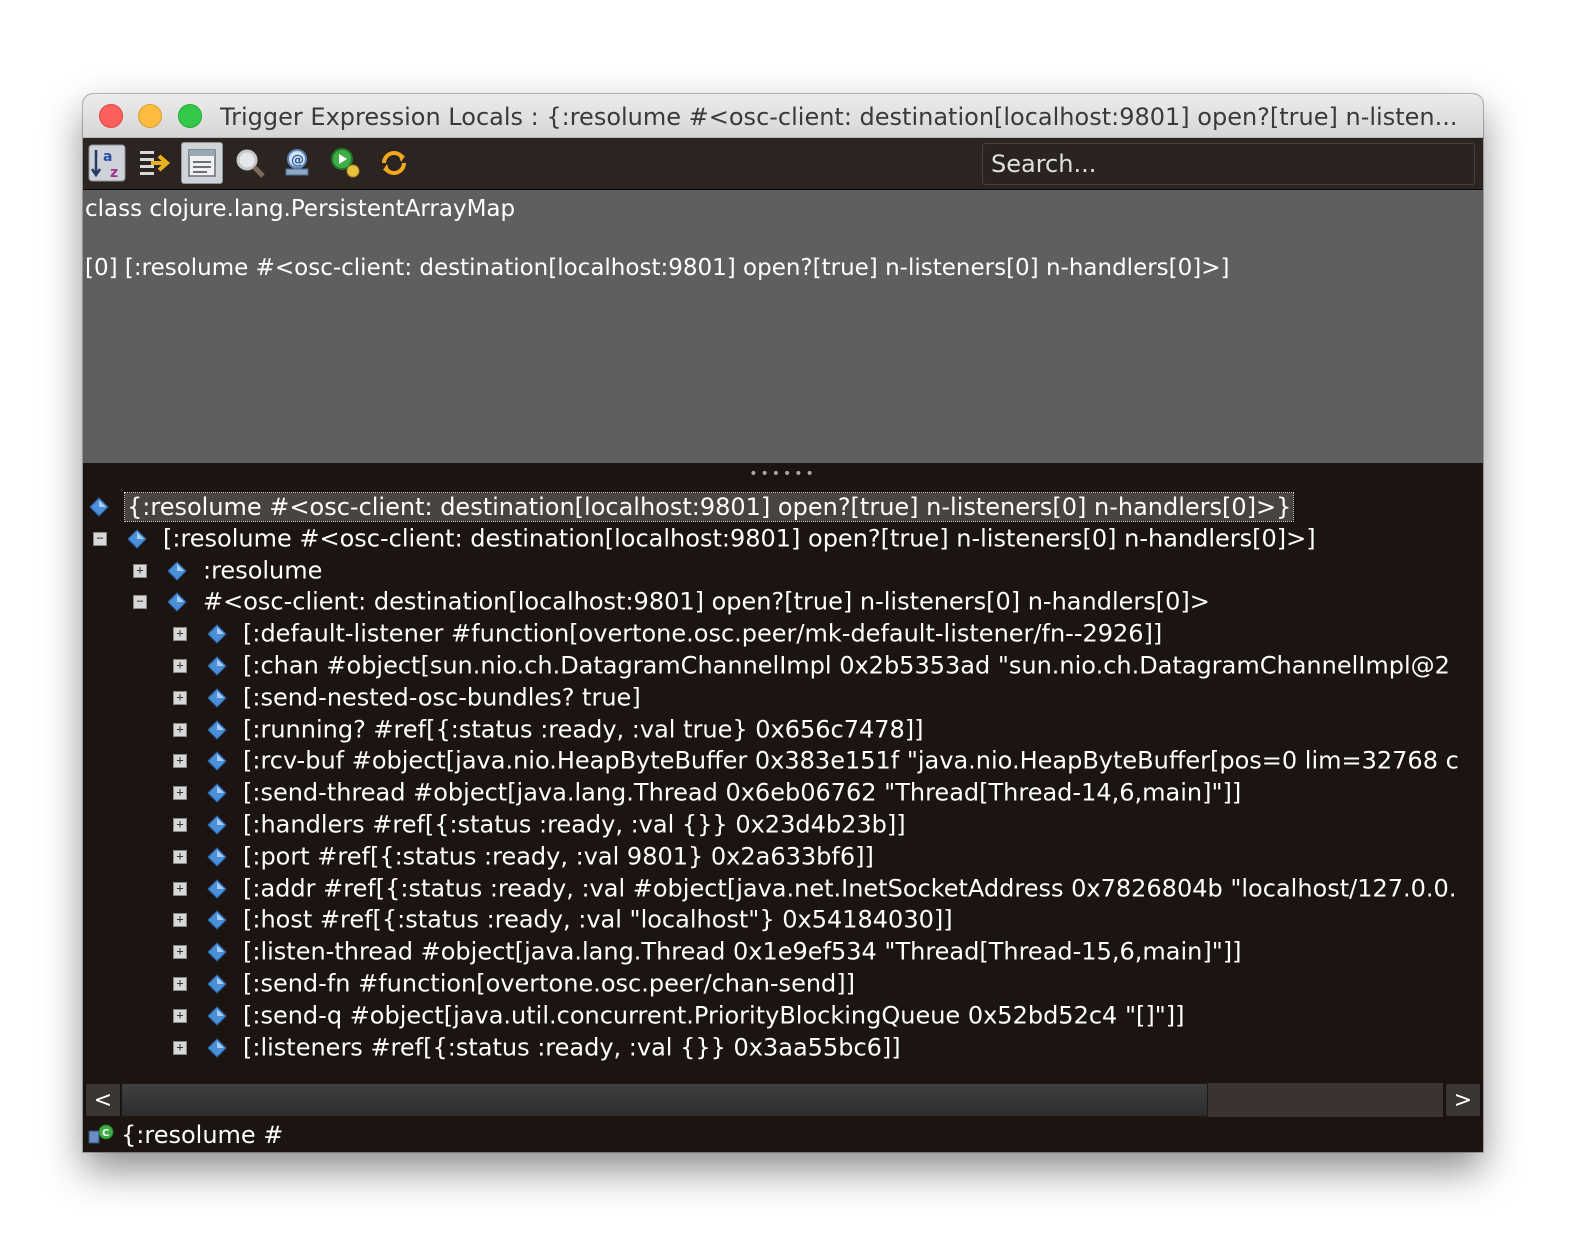 The height and width of the screenshot is (1252, 1578). Describe the element at coordinates (1463, 1100) in the screenshot. I see `scroll-right-button: >` at that location.